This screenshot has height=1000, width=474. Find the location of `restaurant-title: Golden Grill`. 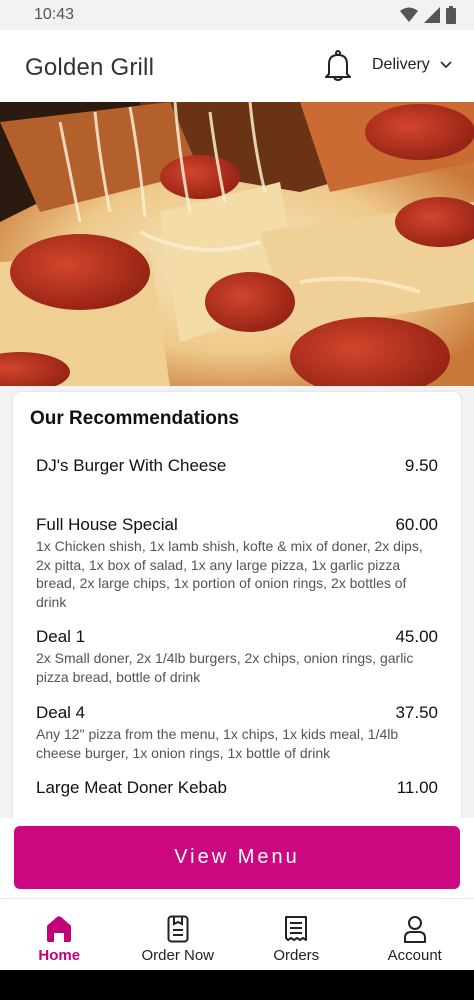

restaurant-title: Golden Grill is located at coordinates (90, 67).